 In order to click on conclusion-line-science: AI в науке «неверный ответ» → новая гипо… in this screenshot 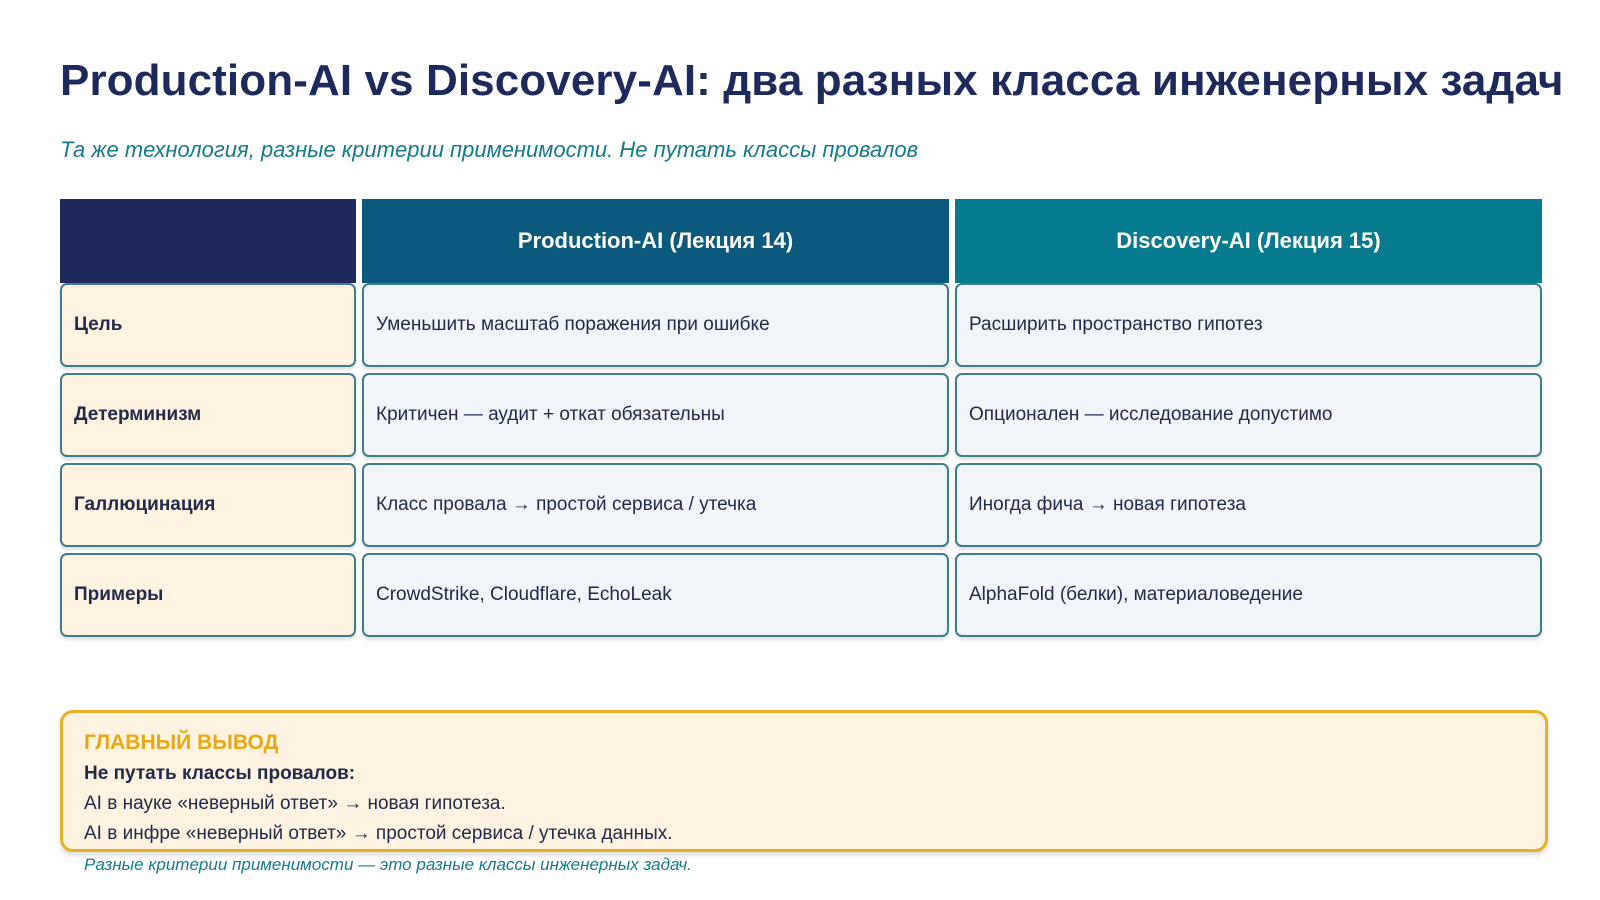, I will do `click(295, 803)`.